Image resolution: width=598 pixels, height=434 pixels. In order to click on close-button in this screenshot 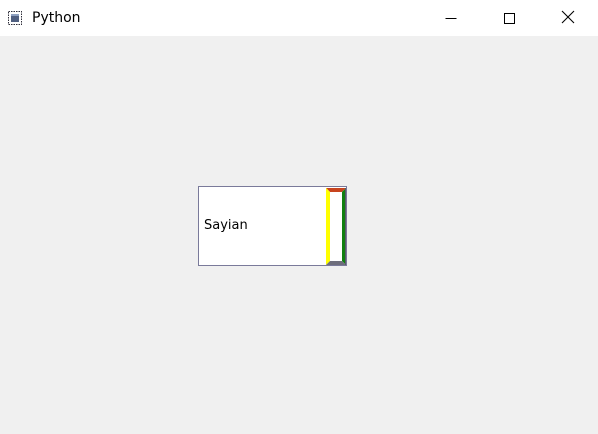, I will do `click(568, 18)`.